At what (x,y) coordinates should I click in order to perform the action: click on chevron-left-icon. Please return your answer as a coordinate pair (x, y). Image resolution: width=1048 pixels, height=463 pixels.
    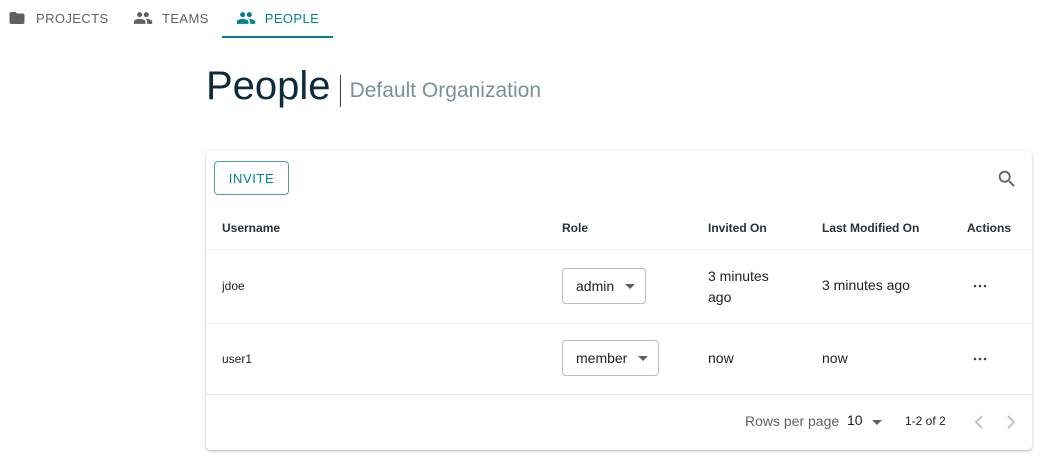
    Looking at the image, I should click on (979, 422).